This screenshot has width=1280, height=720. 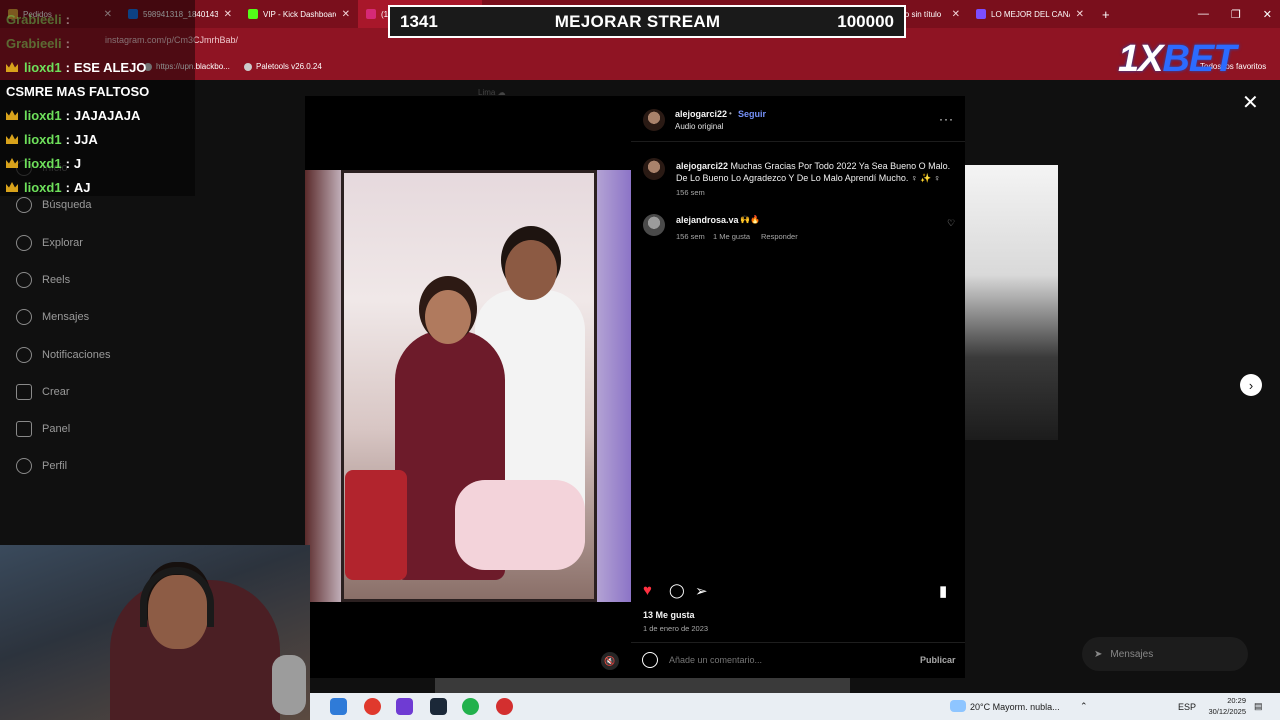 What do you see at coordinates (1251, 385) in the screenshot?
I see `next-post-icon: ›` at bounding box center [1251, 385].